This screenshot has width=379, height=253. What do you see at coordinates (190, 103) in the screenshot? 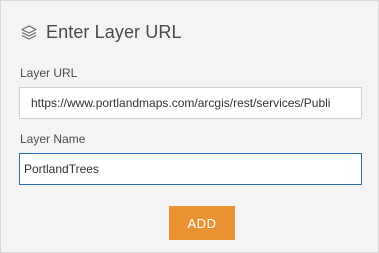
I see `layer-url-input` at bounding box center [190, 103].